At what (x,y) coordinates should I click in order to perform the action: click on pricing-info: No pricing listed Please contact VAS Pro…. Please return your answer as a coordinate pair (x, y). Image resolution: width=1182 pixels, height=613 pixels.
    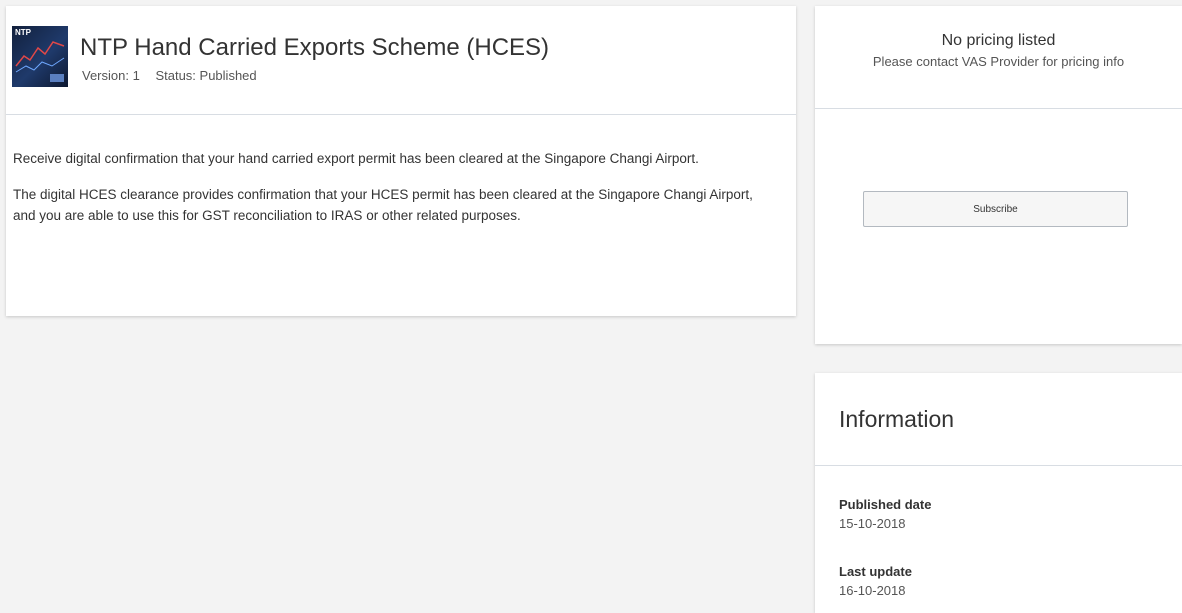
    Looking at the image, I should click on (998, 57).